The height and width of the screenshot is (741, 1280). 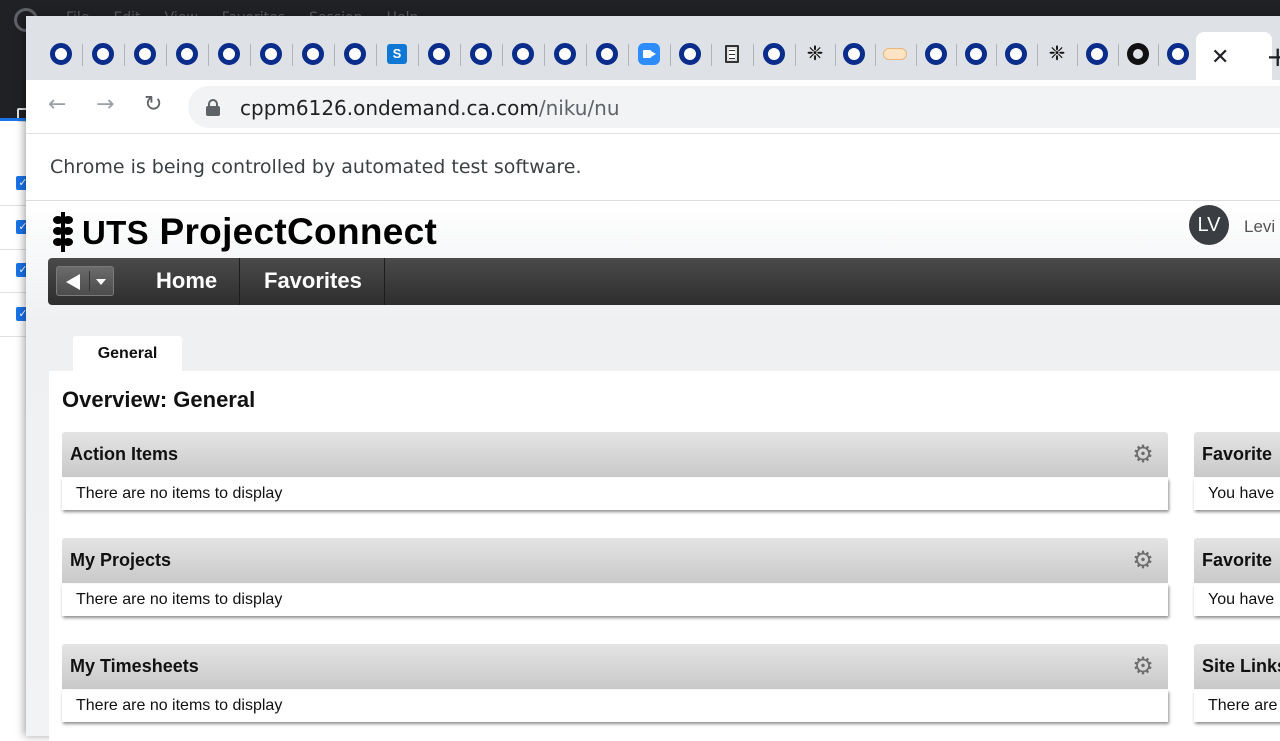 I want to click on active-tab, so click(x=1234, y=56).